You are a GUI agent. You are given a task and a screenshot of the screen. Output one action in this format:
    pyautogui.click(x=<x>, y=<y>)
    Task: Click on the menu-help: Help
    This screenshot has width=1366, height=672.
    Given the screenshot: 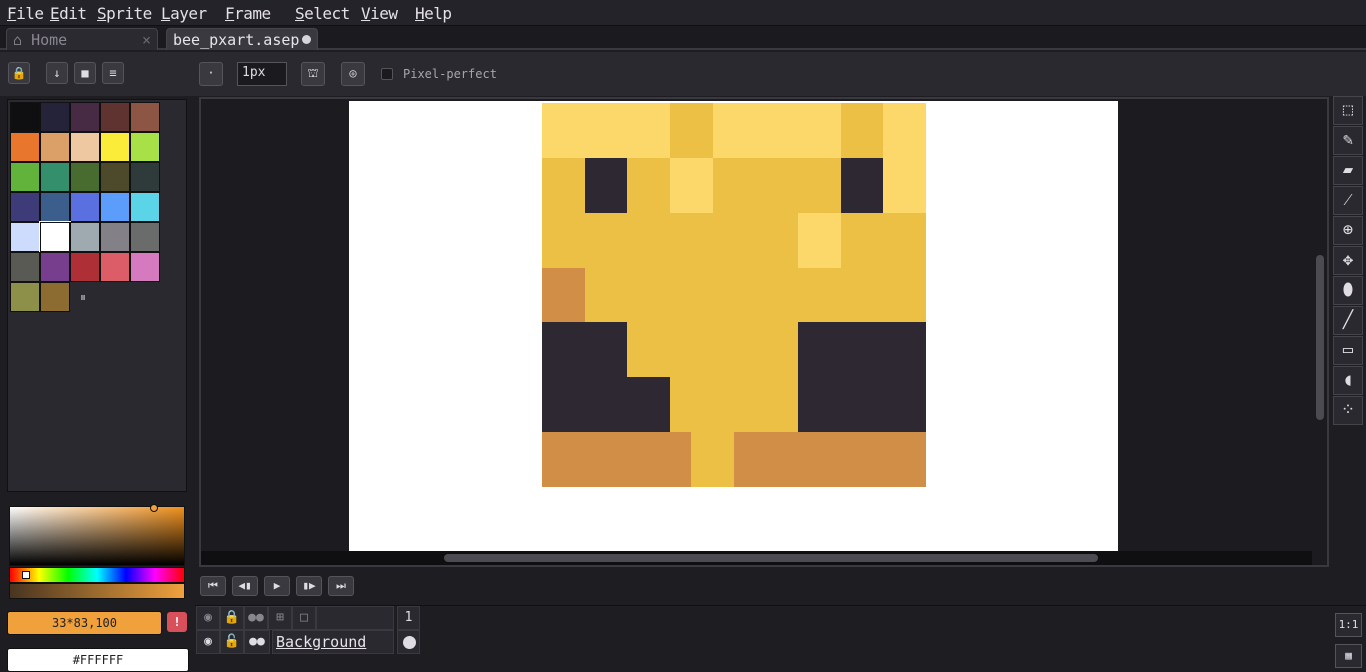 What is the action you would take?
    pyautogui.click(x=433, y=13)
    